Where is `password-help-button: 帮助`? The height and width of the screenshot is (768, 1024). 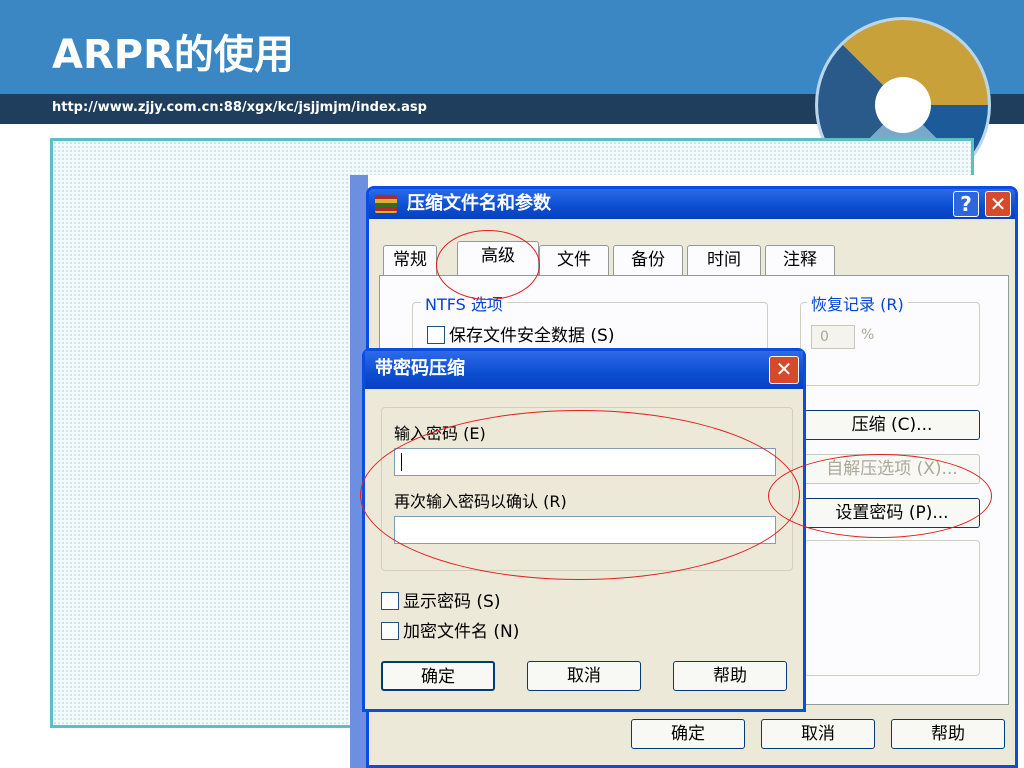
password-help-button: 帮助 is located at coordinates (730, 676).